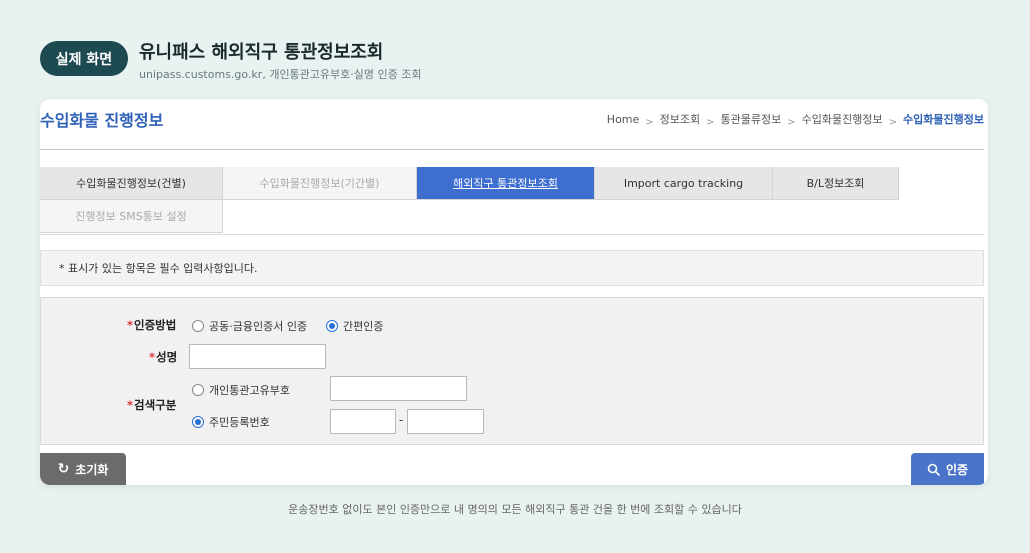 This screenshot has height=553, width=1030. What do you see at coordinates (131, 216) in the screenshot?
I see `tab-sms-notify-settings: 진행정보 SMS통보 설정` at bounding box center [131, 216].